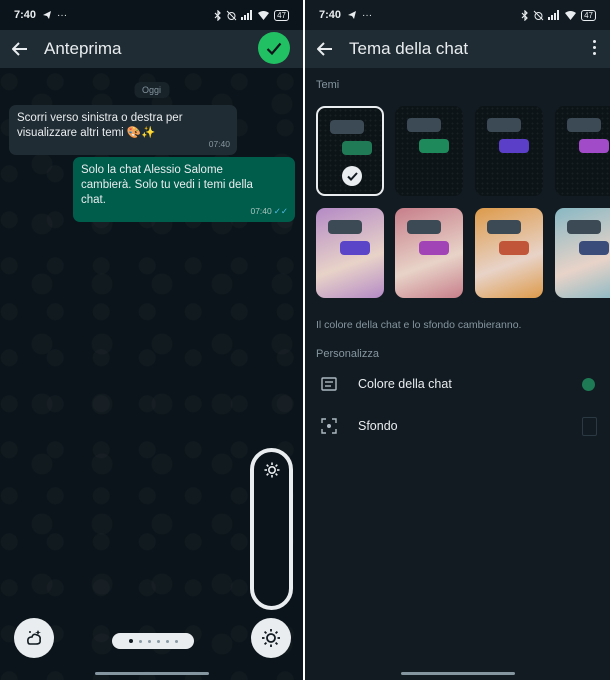 Image resolution: width=610 pixels, height=680 pixels. Describe the element at coordinates (329, 426) in the screenshot. I see `wallpaper-icon` at that location.